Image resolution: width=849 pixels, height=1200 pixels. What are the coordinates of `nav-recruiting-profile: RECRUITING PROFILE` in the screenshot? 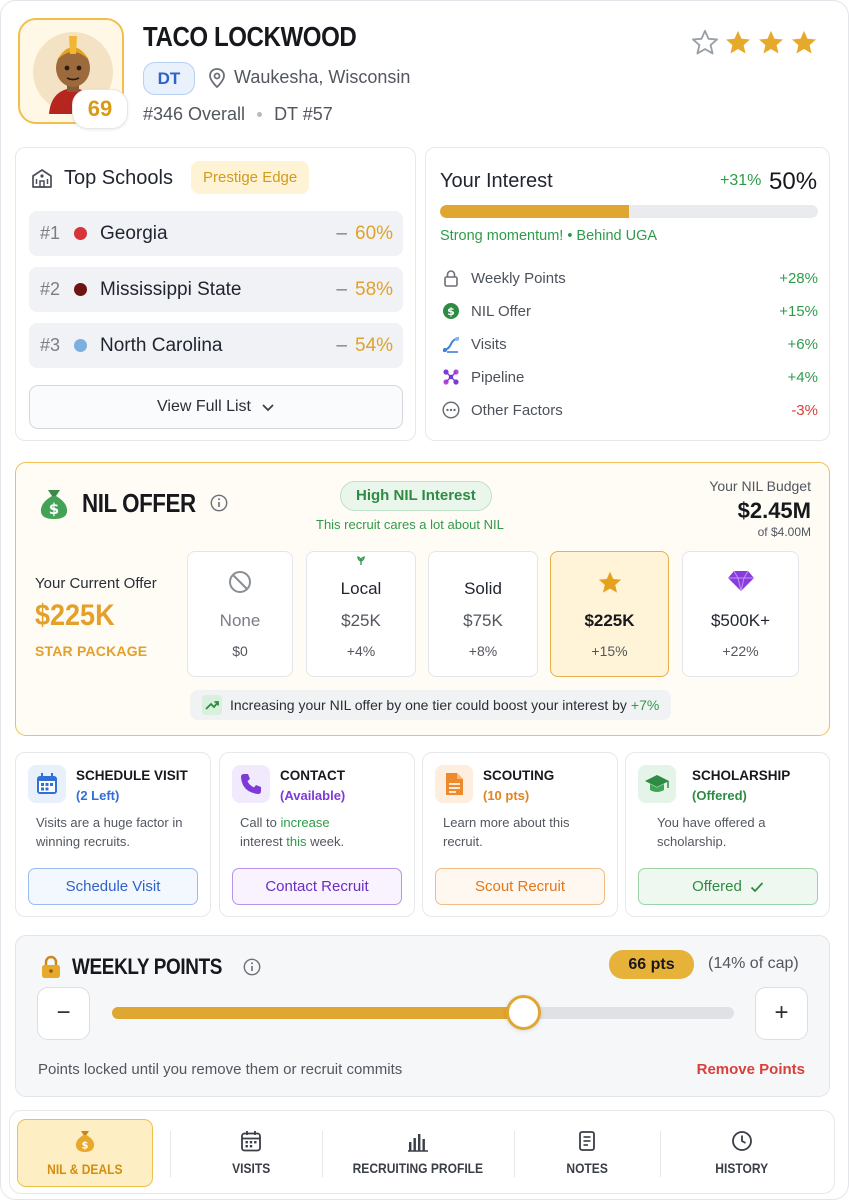 It's located at (418, 1153).